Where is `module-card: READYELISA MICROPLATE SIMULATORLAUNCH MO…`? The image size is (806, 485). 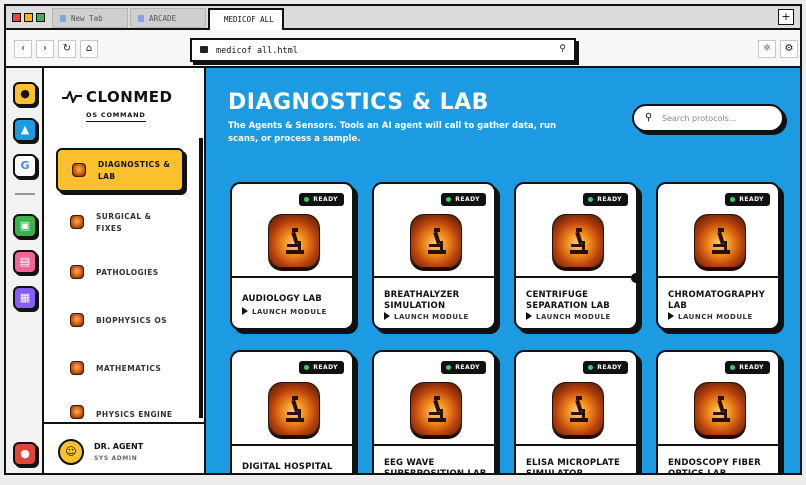 module-card: READYELISA MICROPLATE SIMULATORLAUNCH MO… is located at coordinates (576, 412).